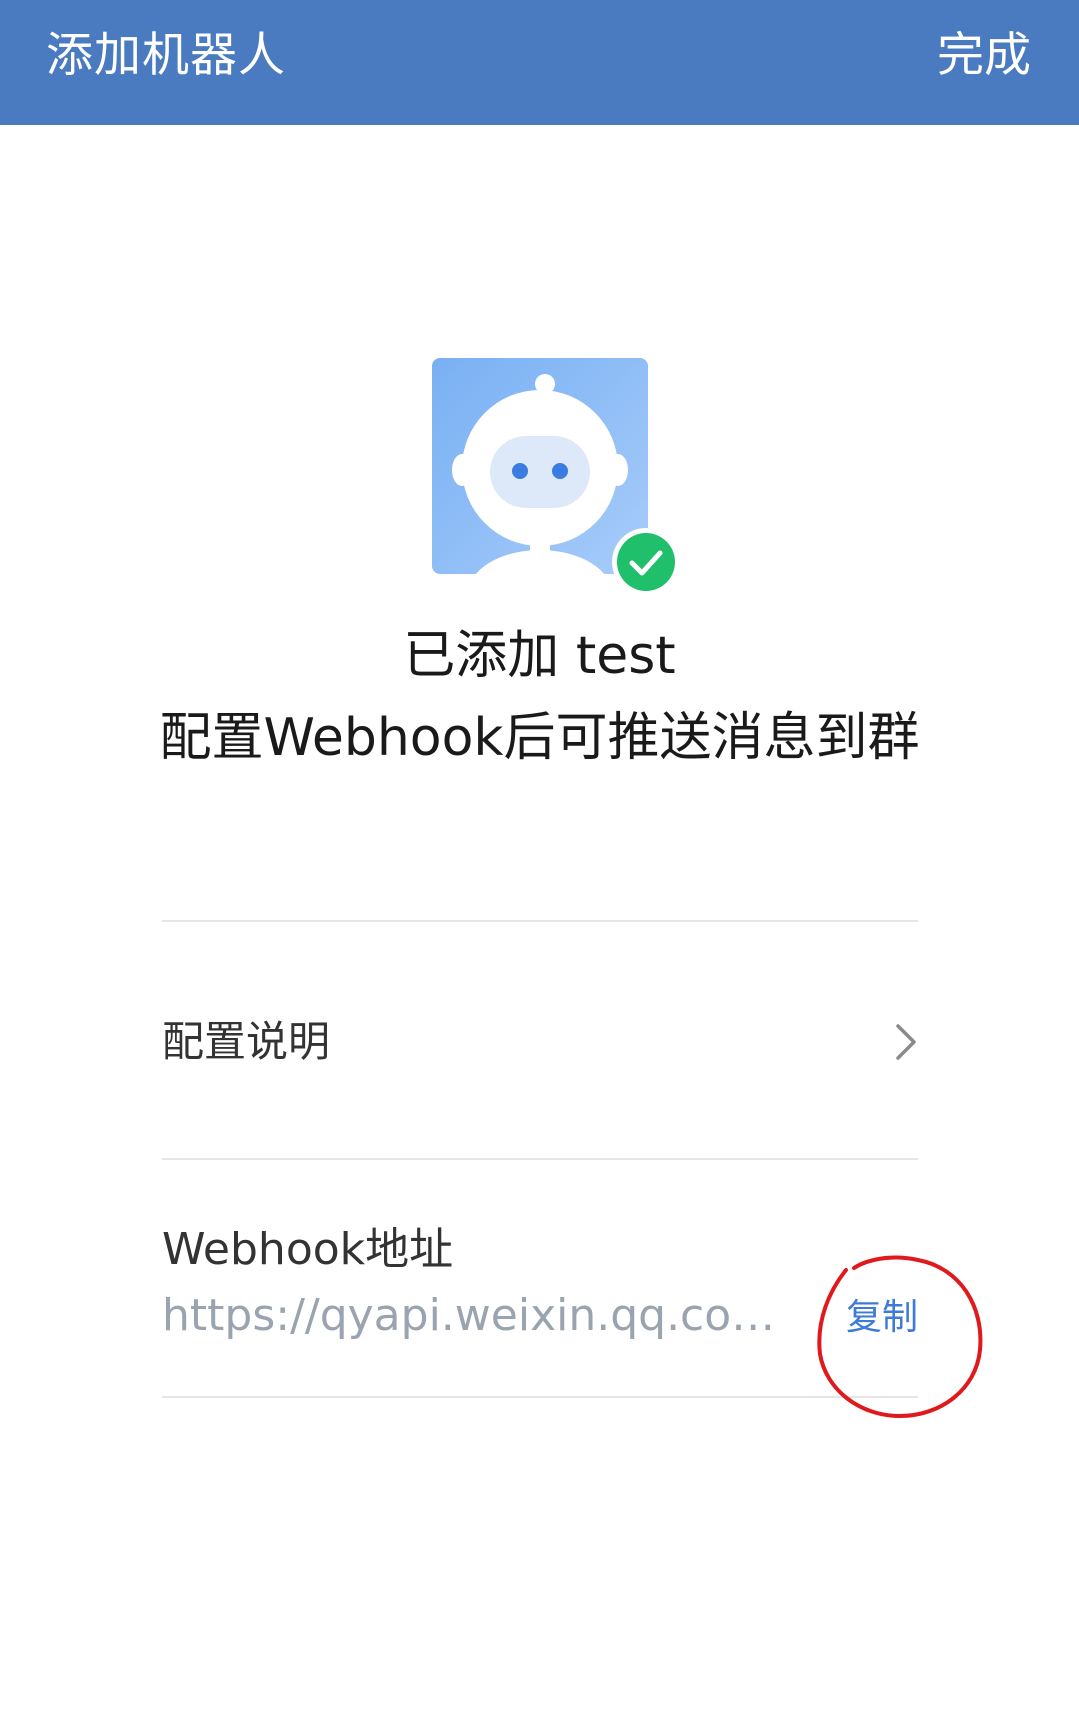 The image size is (1079, 1712). Describe the element at coordinates (539, 738) in the screenshot. I see `webhook-hint-text: 配置Webhook后可推送消息到群` at that location.